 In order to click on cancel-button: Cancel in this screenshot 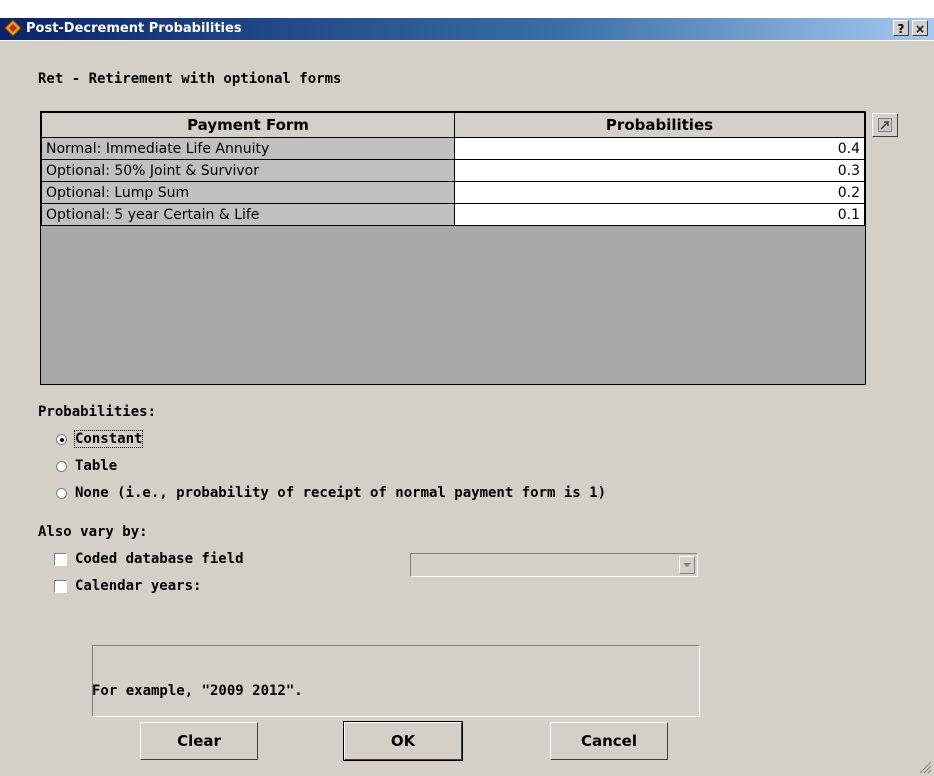, I will do `click(609, 741)`.